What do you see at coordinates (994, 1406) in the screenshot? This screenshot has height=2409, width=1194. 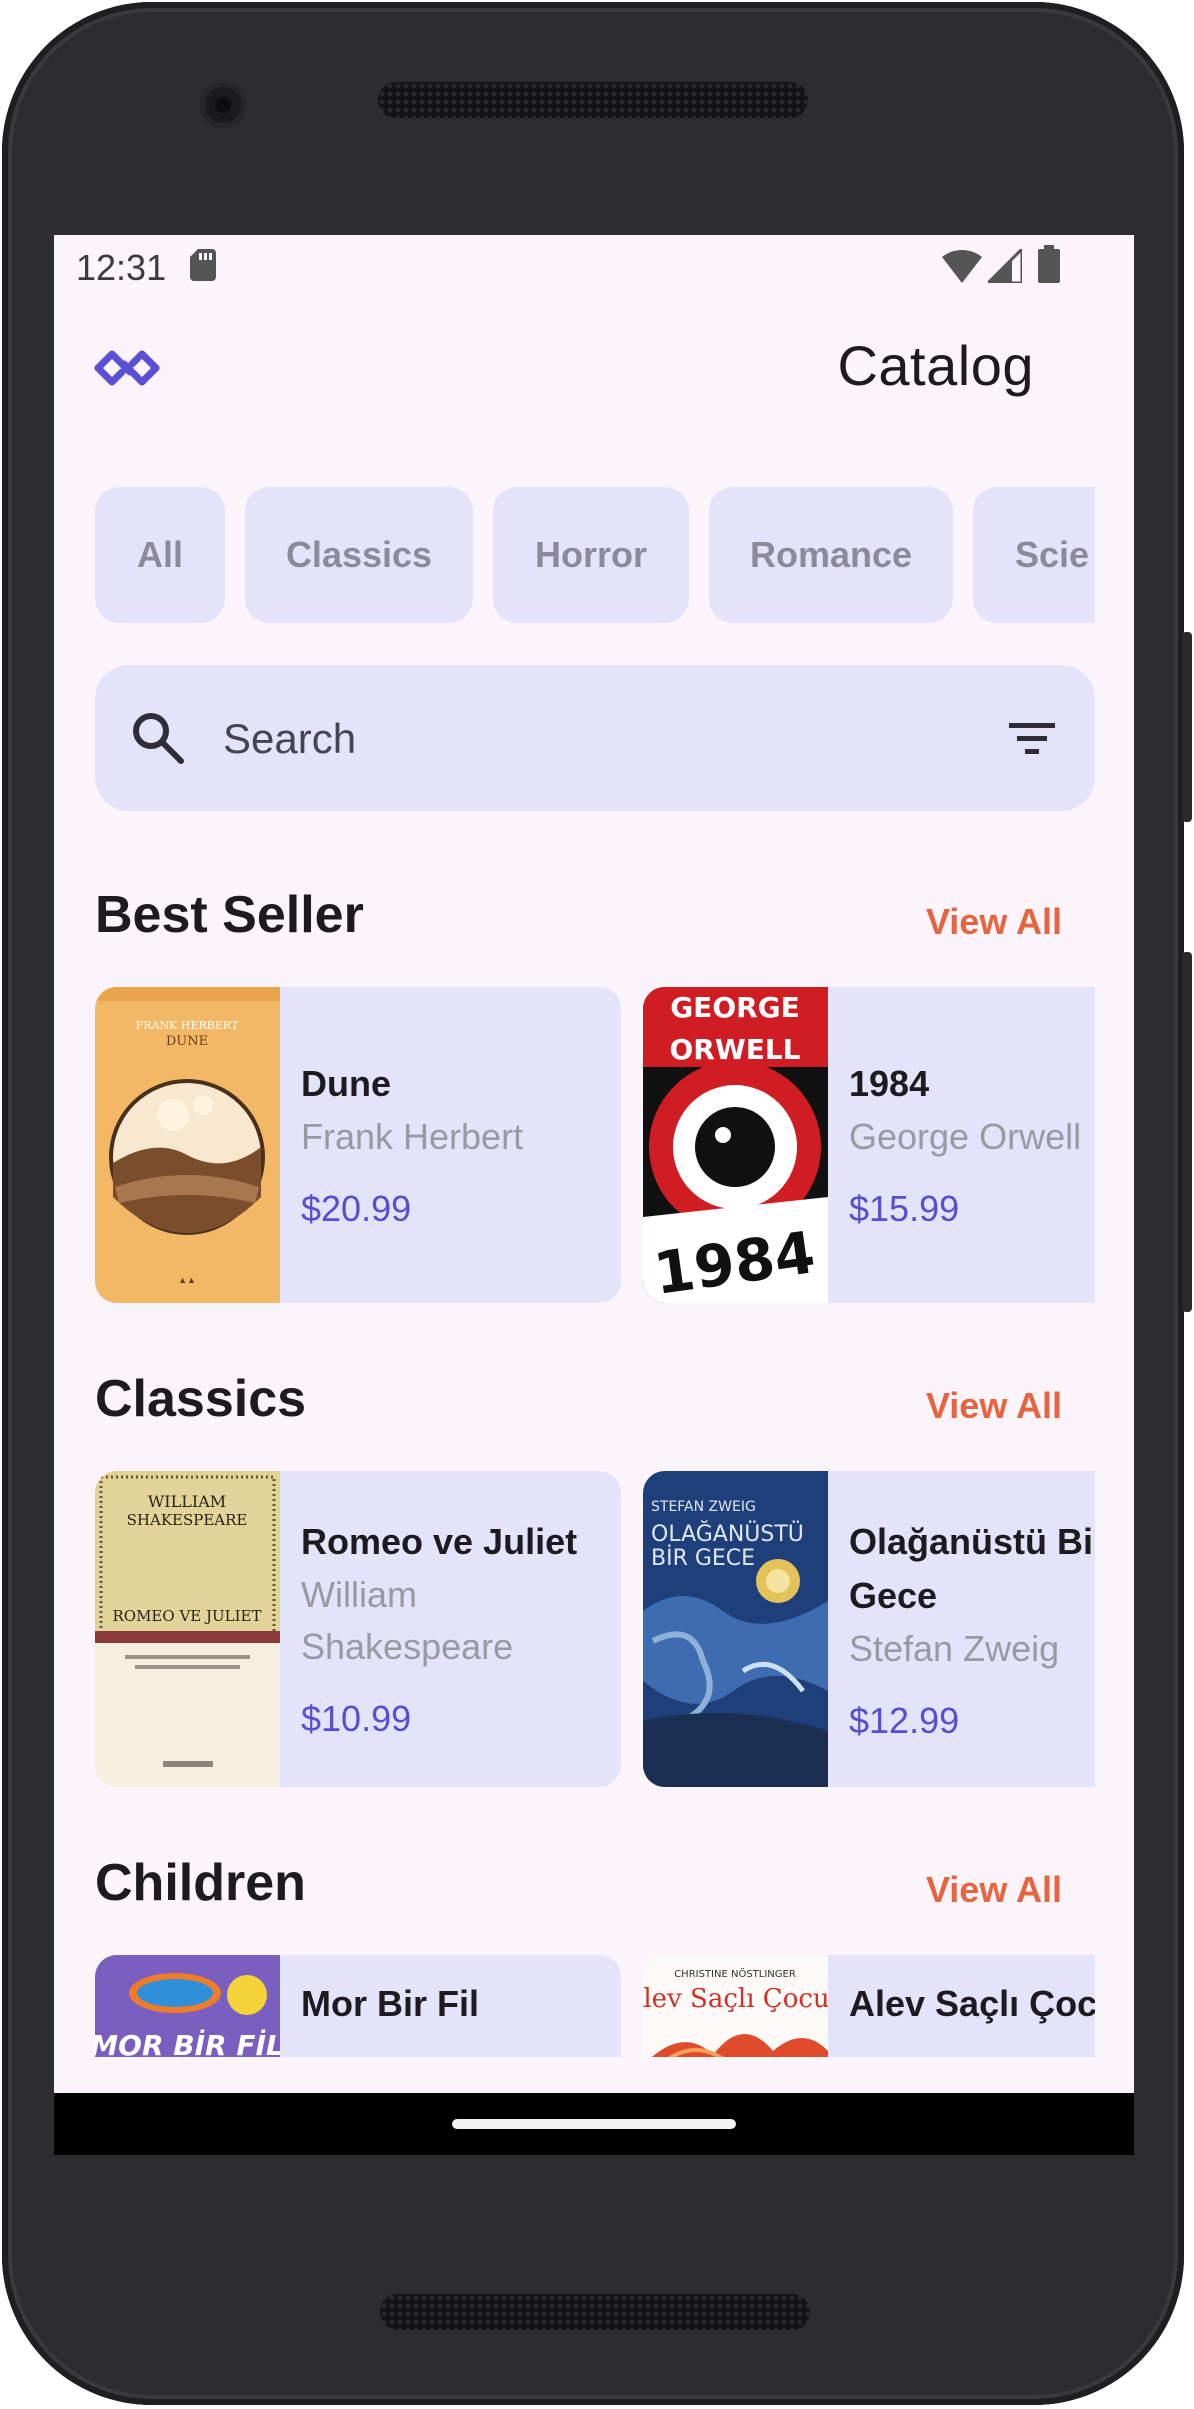 I see `view-all-classics: View All` at bounding box center [994, 1406].